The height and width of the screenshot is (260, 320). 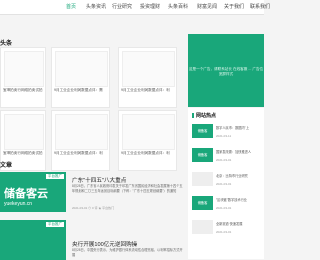 I want to click on article-thumbnail: 平台推广 储备客云 yuekeyun.cn, so click(x=33, y=192).